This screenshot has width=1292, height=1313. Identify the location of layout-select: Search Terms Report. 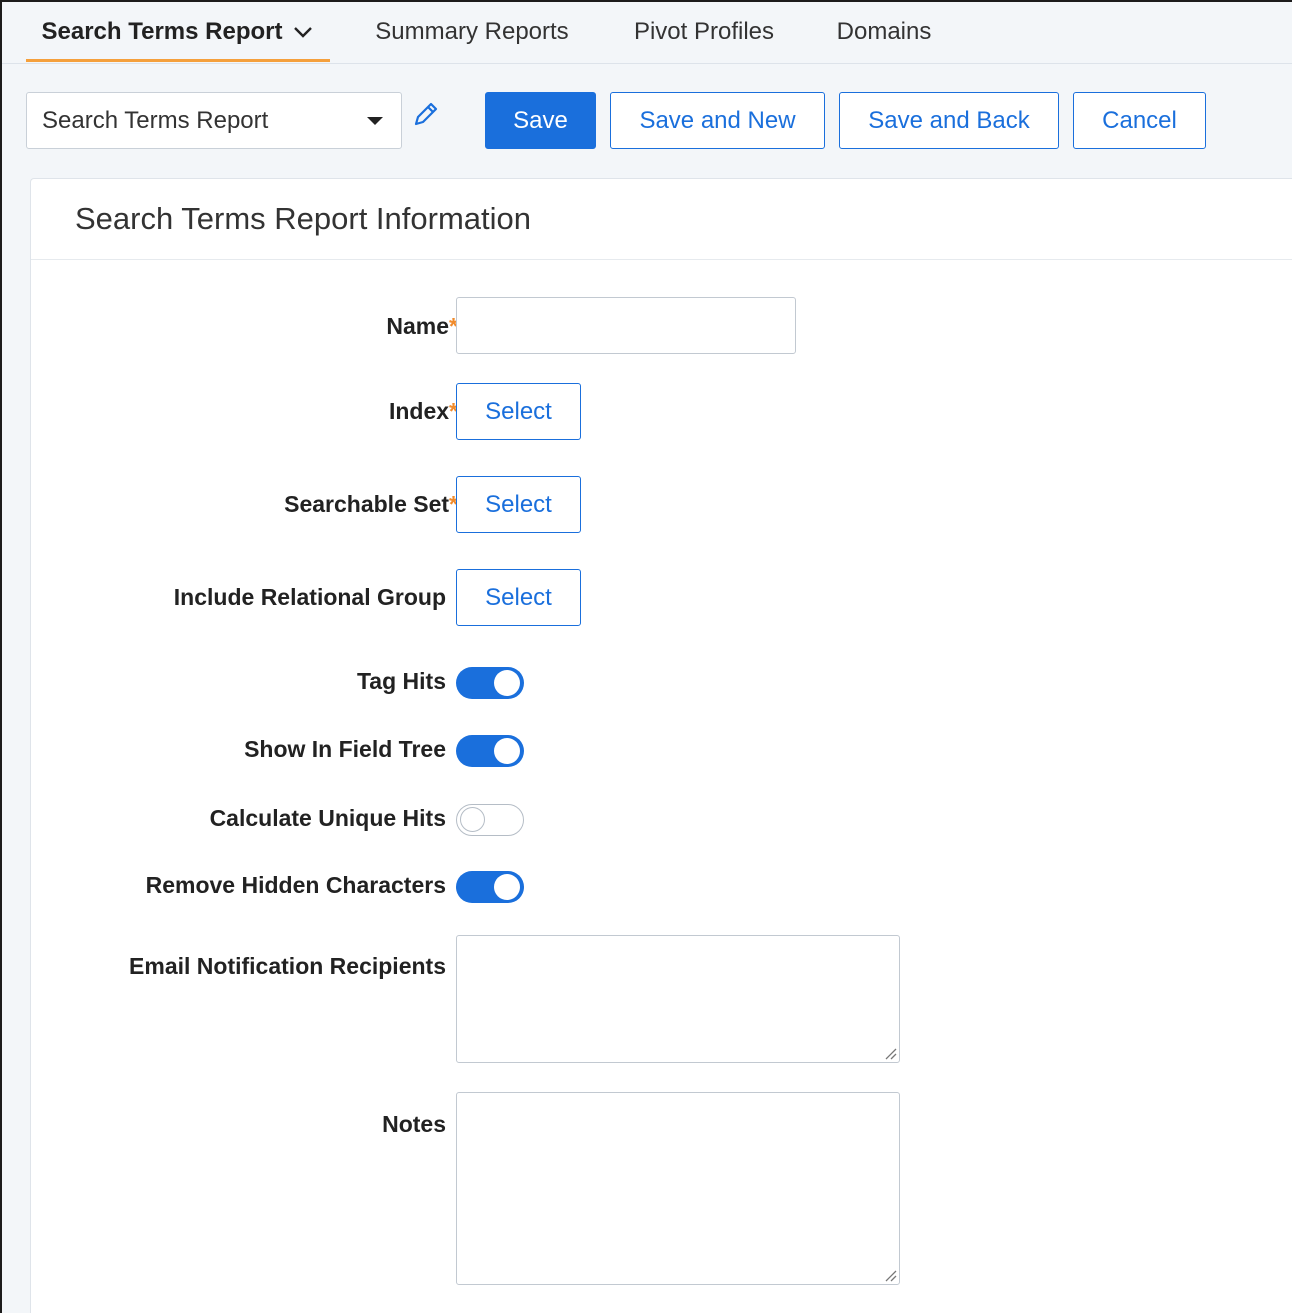
(214, 120).